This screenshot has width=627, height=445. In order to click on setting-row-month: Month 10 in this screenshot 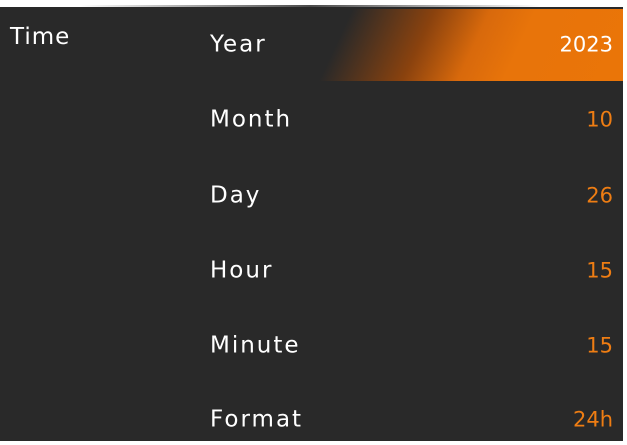, I will do `click(409, 120)`.